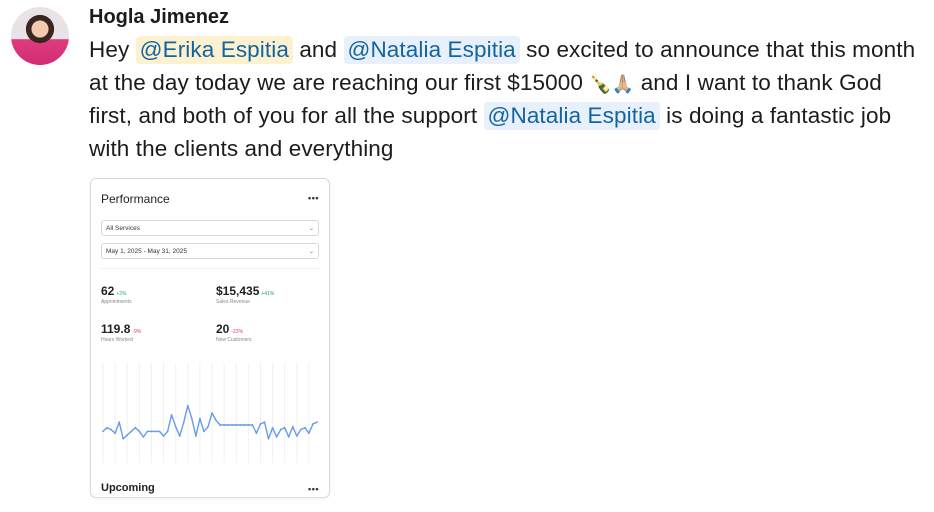 This screenshot has height=512, width=934. Describe the element at coordinates (121, 294) in the screenshot. I see `metric-change: +2%` at that location.